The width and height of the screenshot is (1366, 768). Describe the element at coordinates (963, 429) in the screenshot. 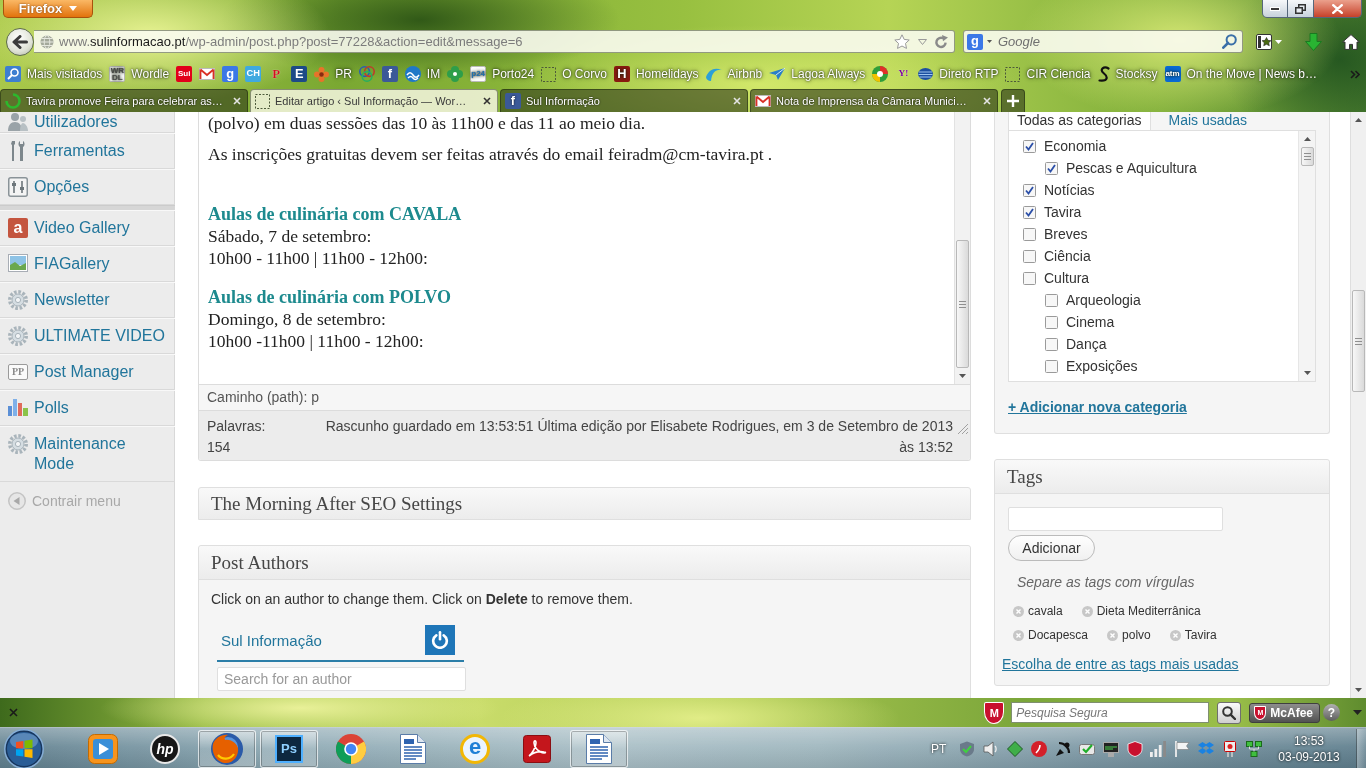

I see `resize-grip-icon` at that location.